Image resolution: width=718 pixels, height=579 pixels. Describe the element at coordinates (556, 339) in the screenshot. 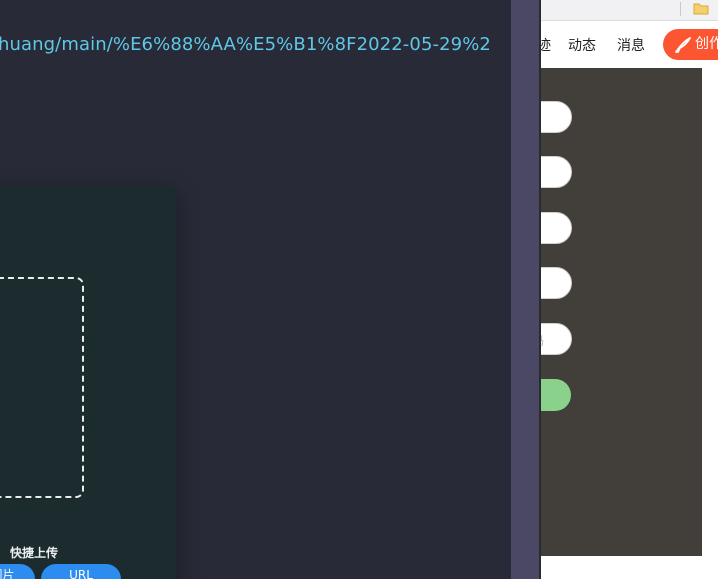

I see `form-field-5: 码` at that location.